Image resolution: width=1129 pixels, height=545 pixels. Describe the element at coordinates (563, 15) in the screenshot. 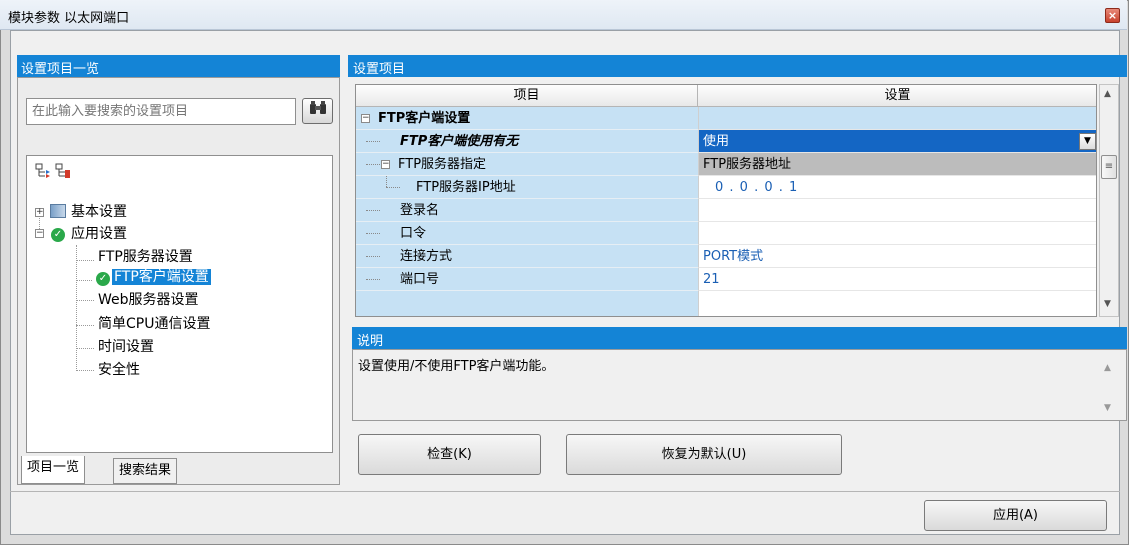

I see `title-bar: 模块参数 以太网端口 ×` at that location.